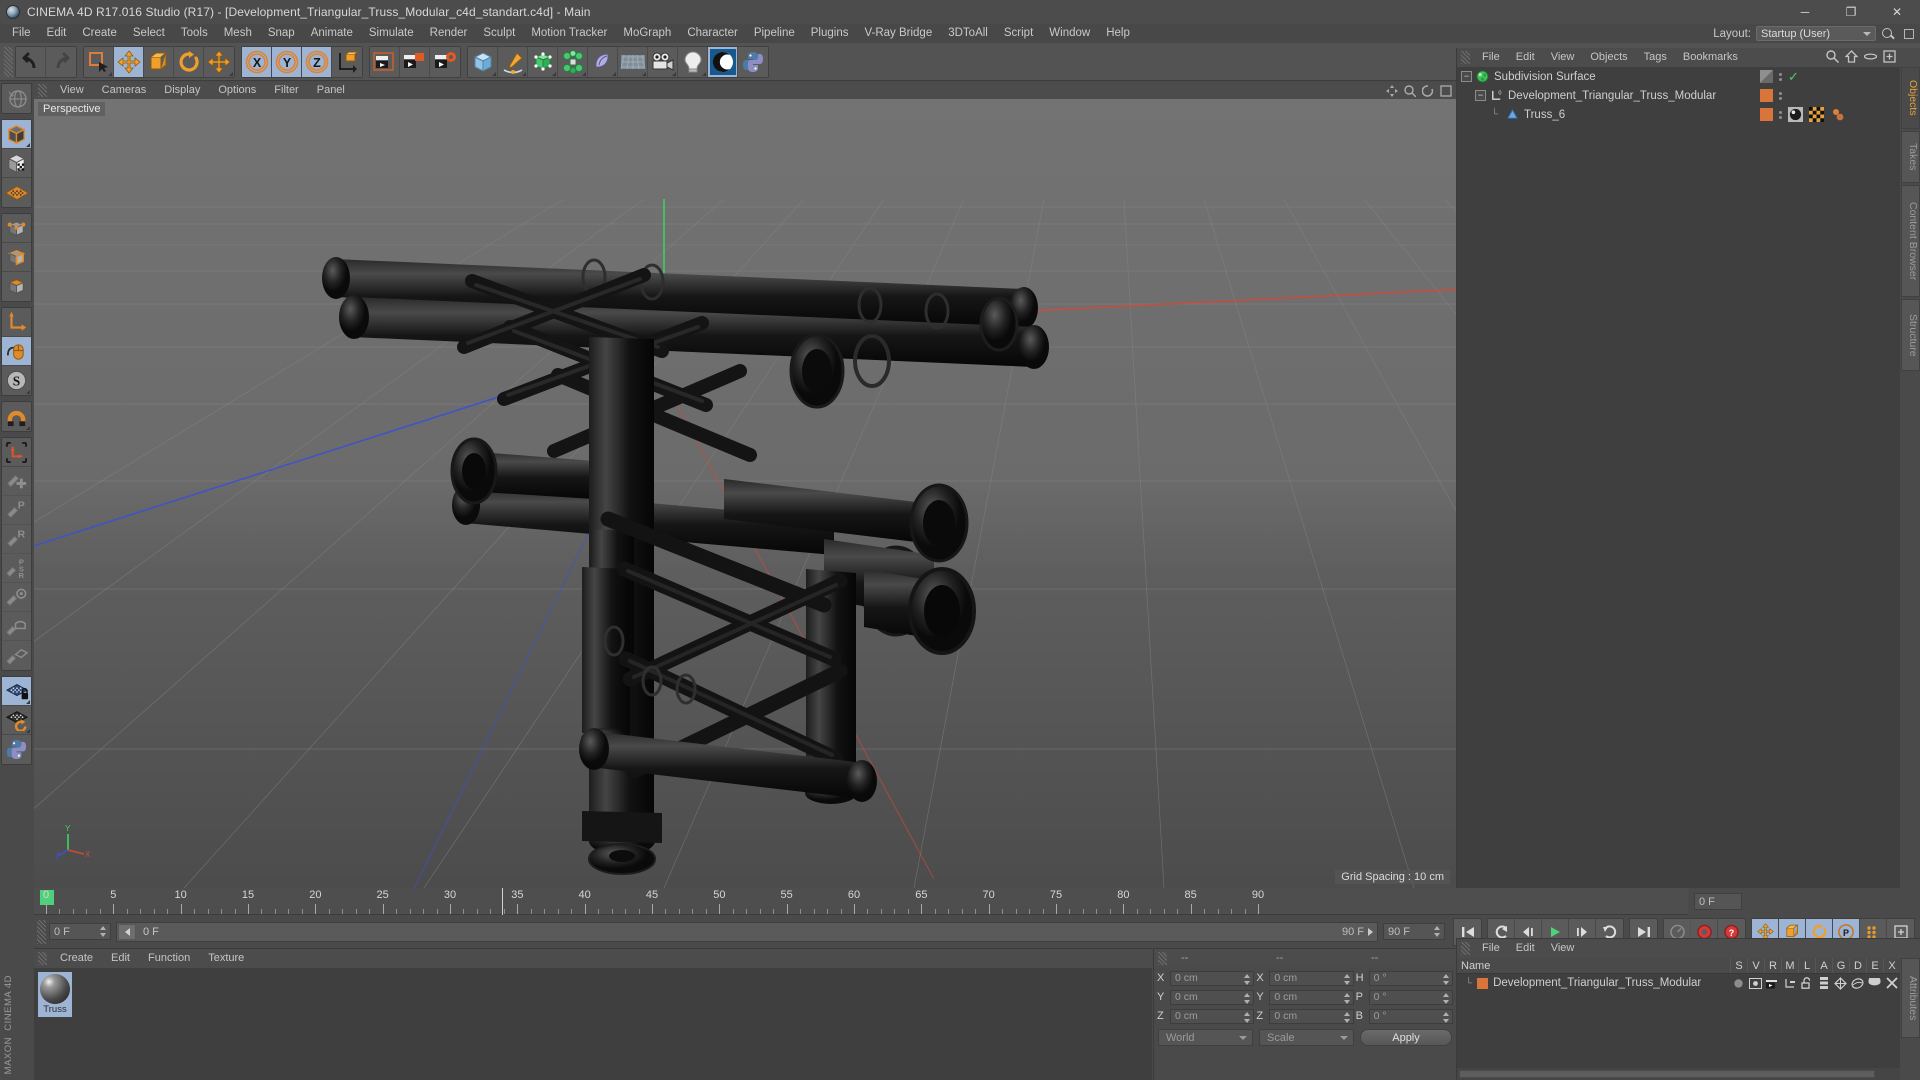  I want to click on texture-mode-button, so click(16, 163).